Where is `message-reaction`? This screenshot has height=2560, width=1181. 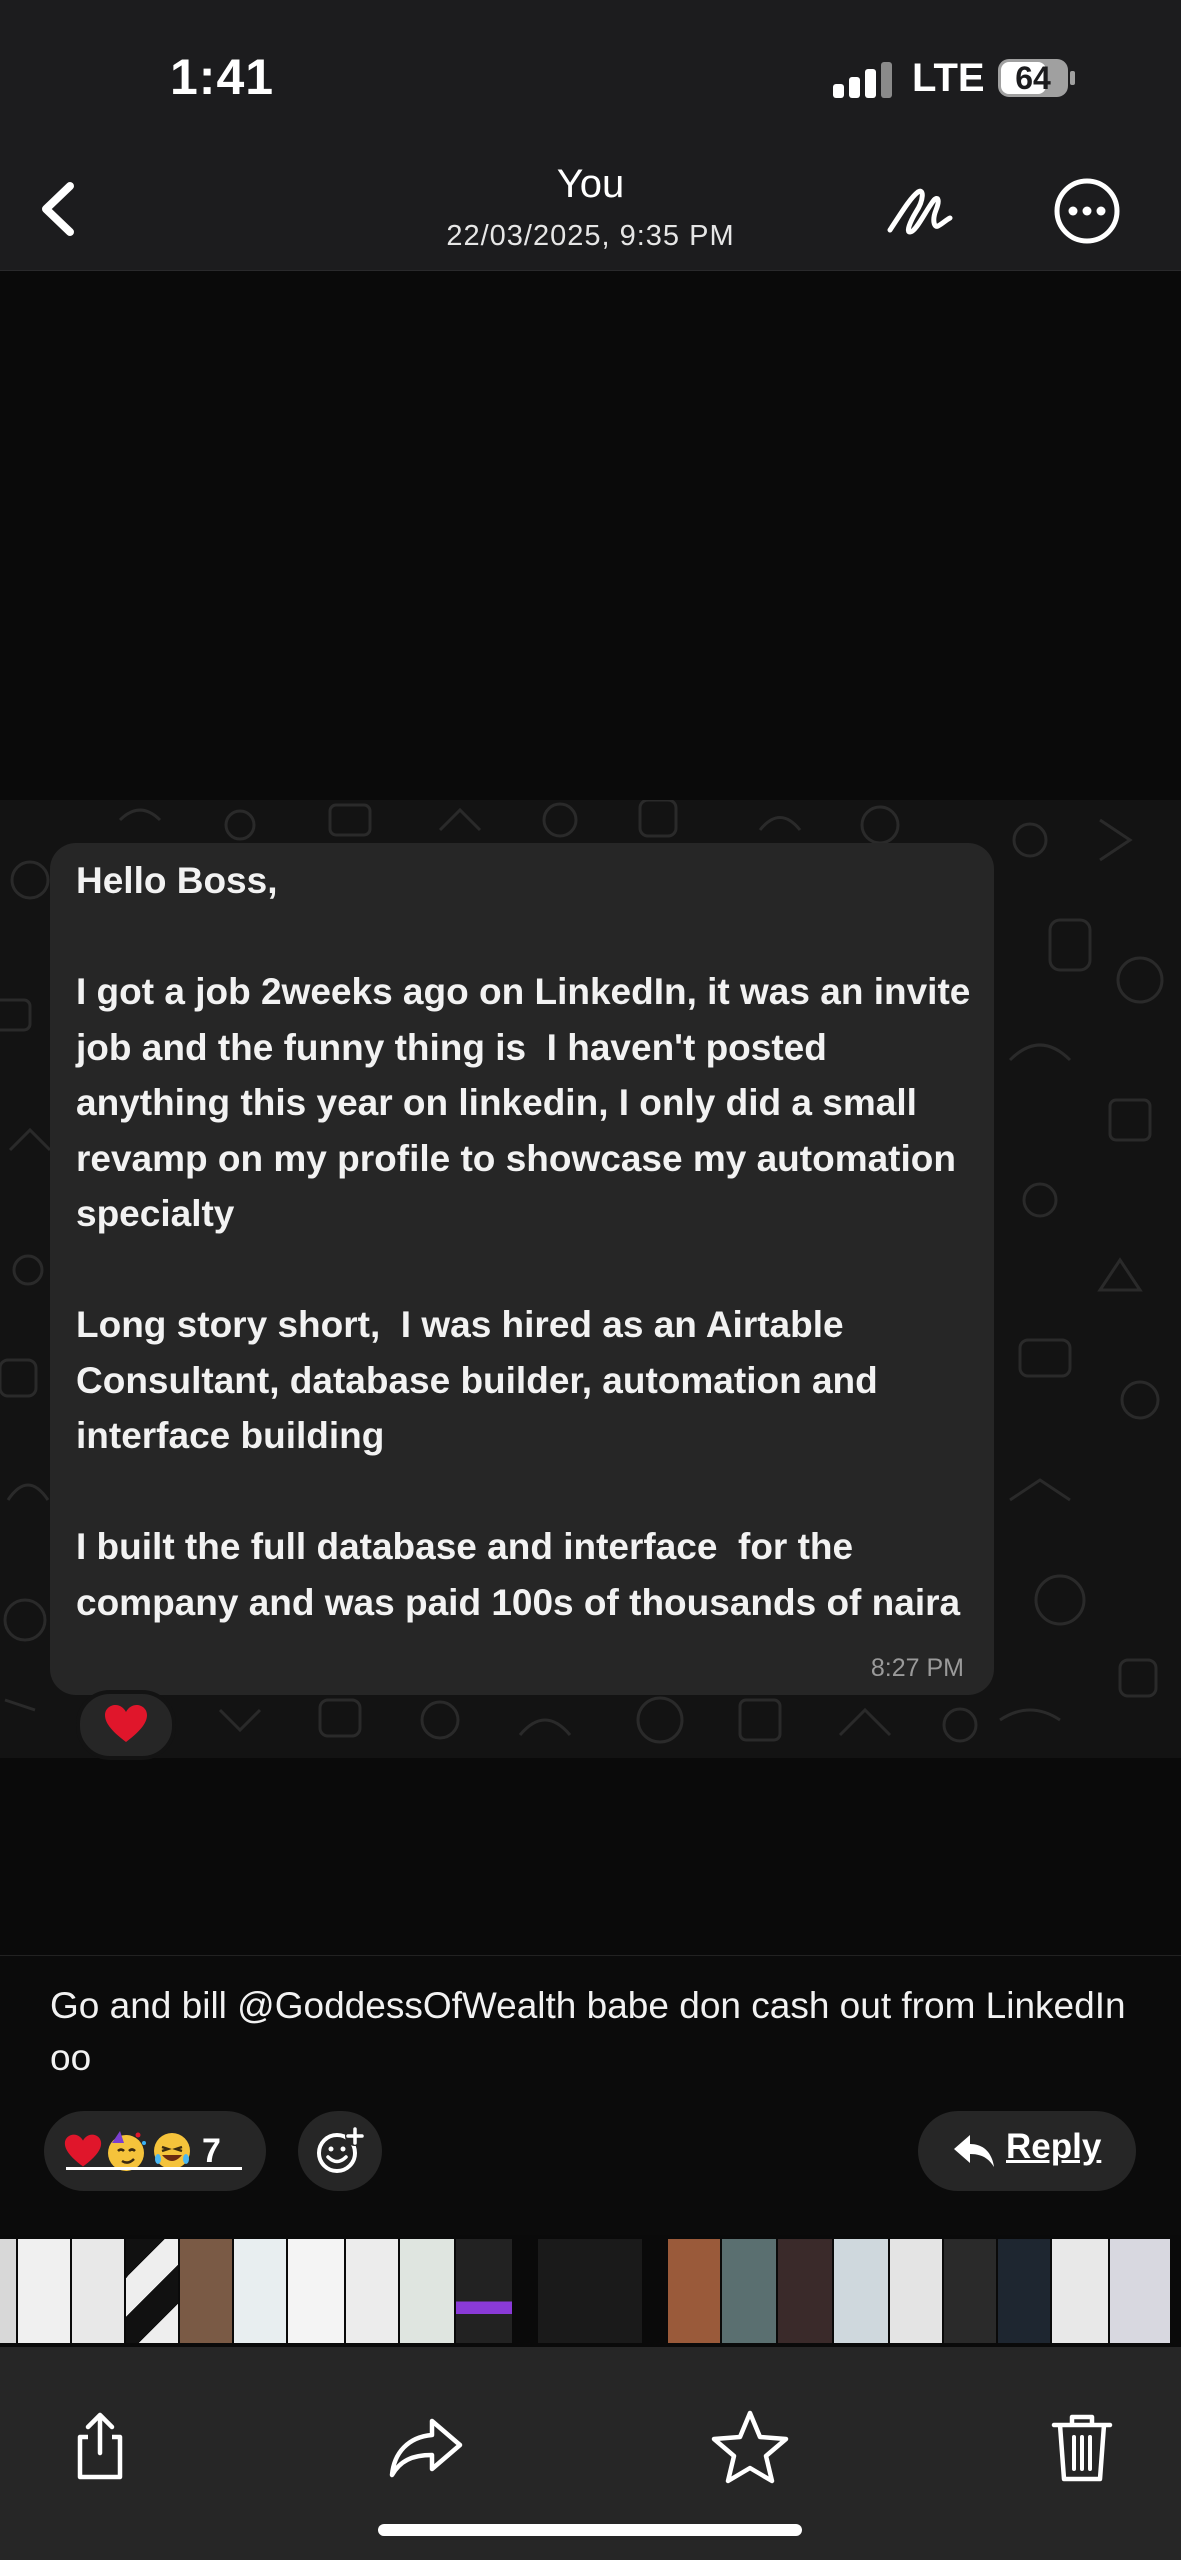 message-reaction is located at coordinates (126, 1725).